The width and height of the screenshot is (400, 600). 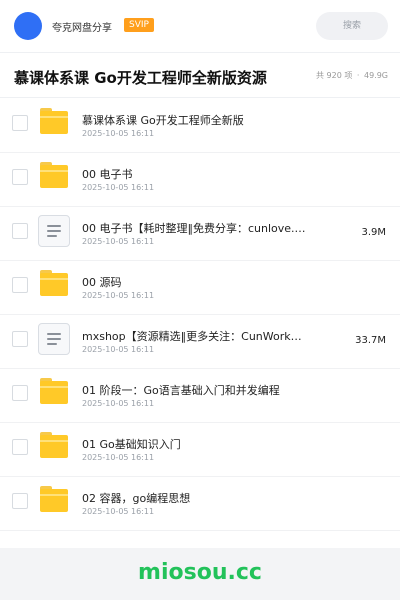 I want to click on item-name: 02 容器，go编程思想, so click(x=136, y=498).